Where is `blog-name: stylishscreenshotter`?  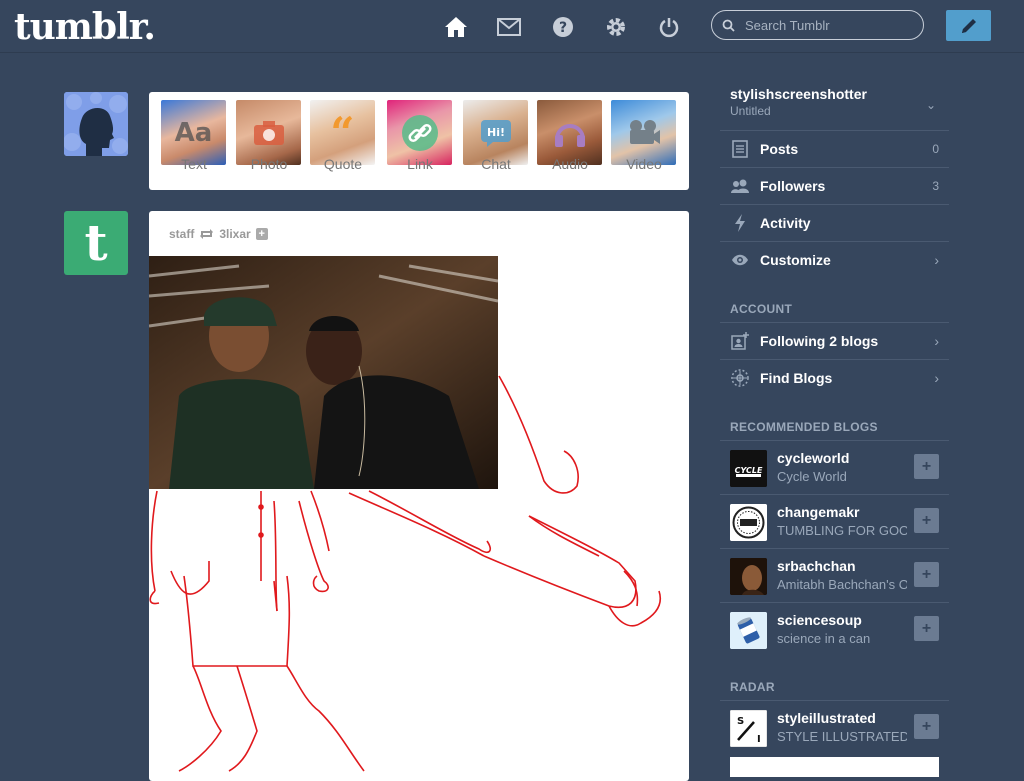
blog-name: stylishscreenshotter is located at coordinates (798, 94).